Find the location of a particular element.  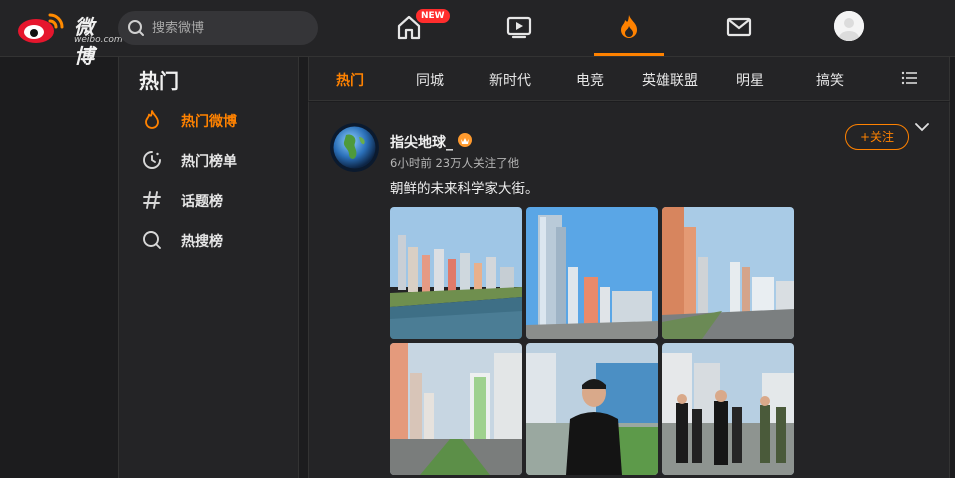

portrait-image is located at coordinates (592, 409).